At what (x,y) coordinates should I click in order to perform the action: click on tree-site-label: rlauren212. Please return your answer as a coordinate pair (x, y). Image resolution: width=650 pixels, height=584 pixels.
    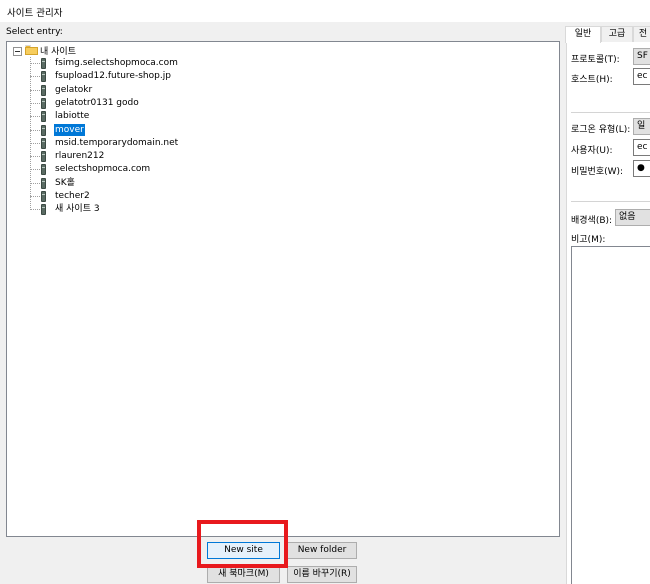
    Looking at the image, I should click on (80, 156).